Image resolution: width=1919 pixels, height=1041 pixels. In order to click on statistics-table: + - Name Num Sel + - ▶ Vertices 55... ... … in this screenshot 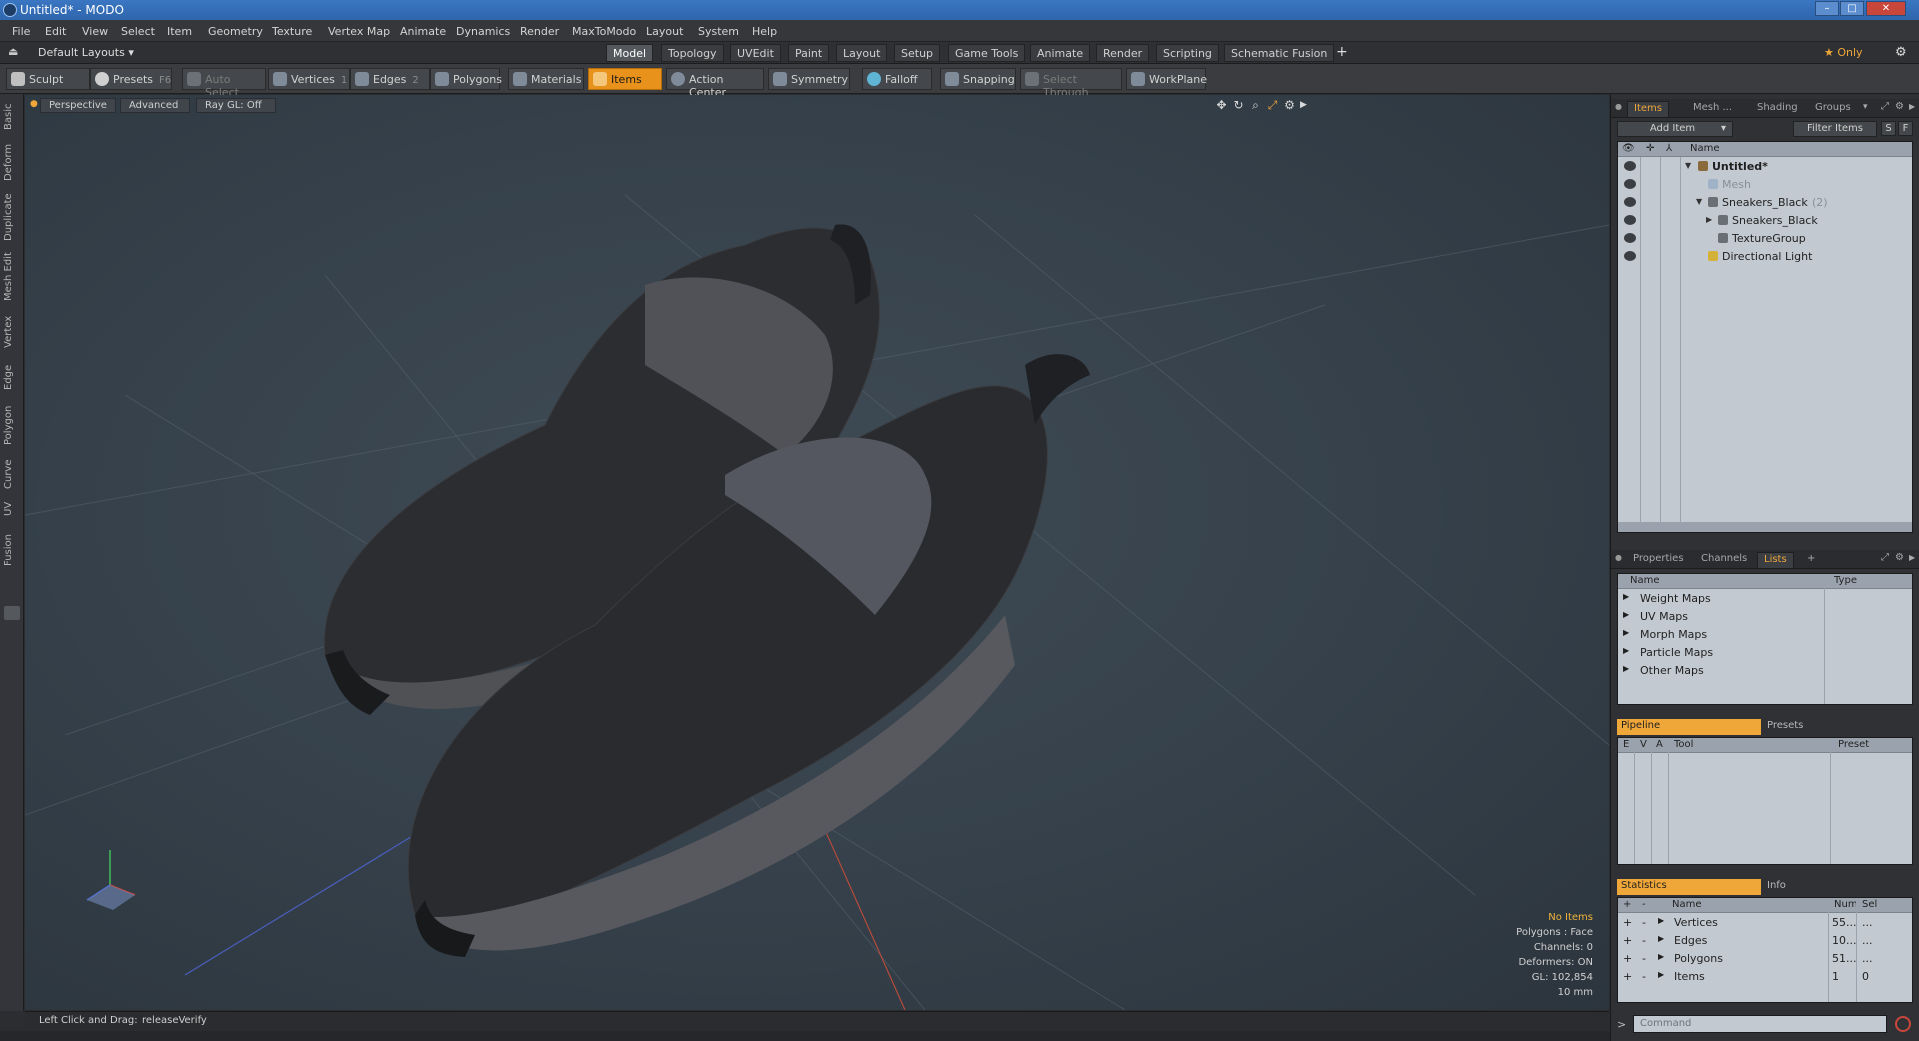, I will do `click(1765, 950)`.